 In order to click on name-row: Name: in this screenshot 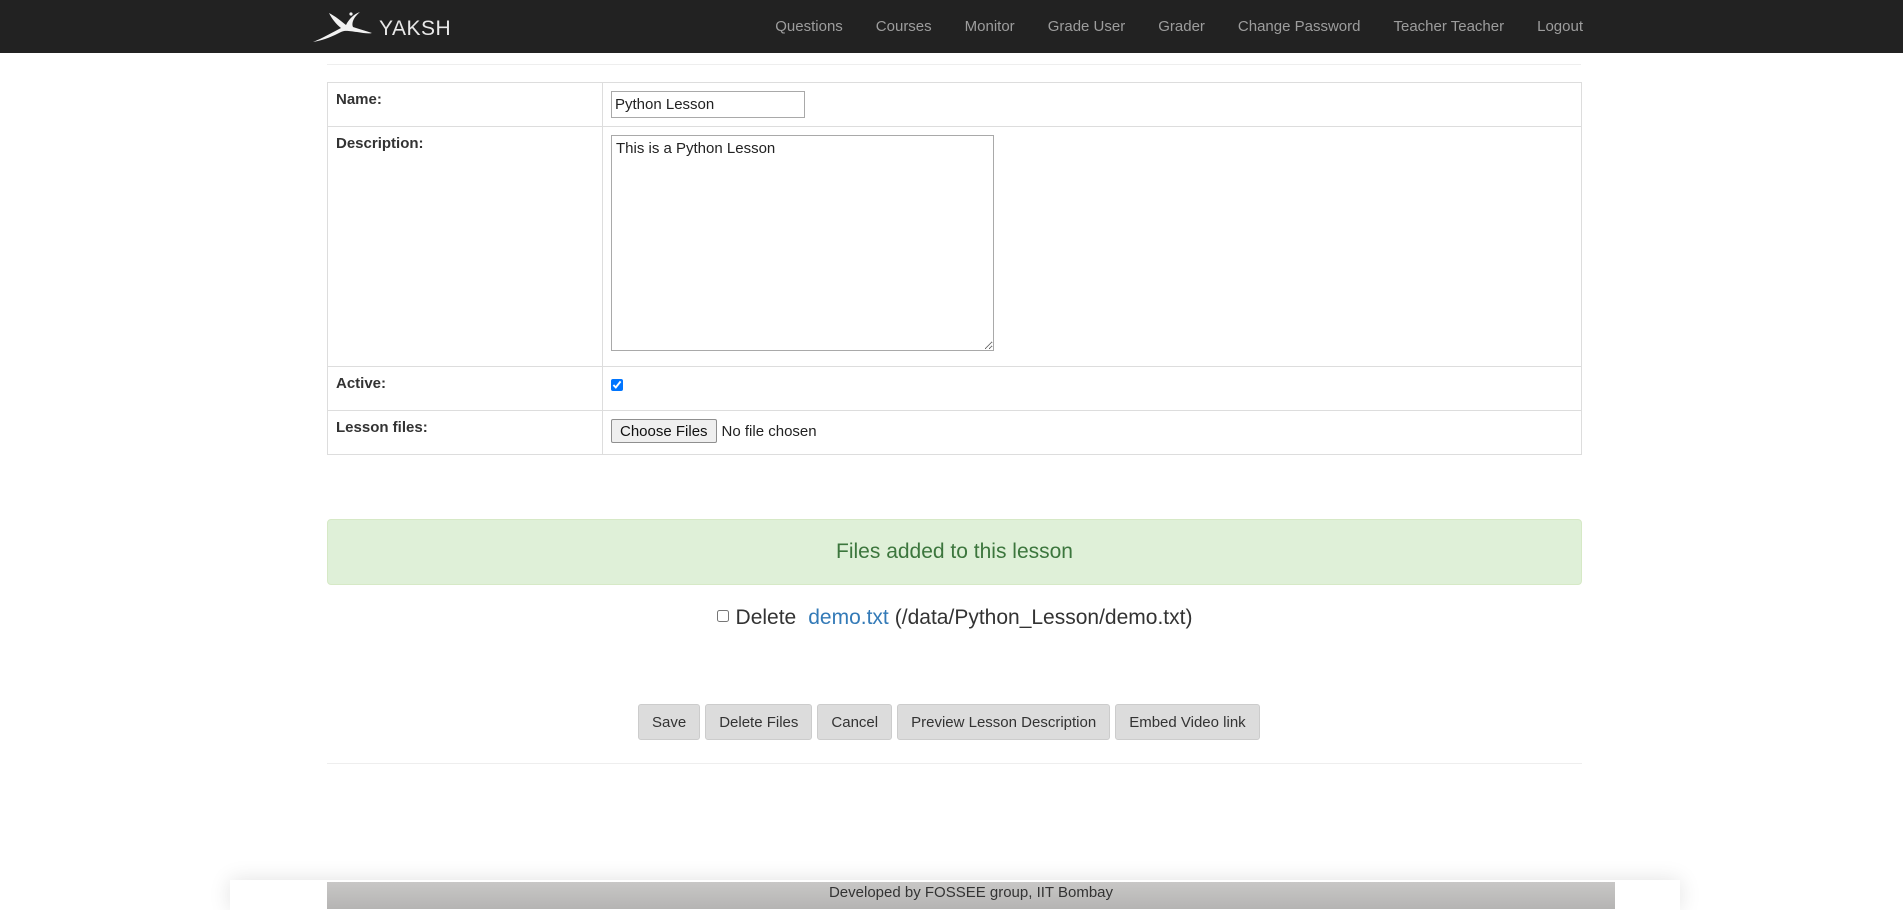, I will do `click(954, 104)`.